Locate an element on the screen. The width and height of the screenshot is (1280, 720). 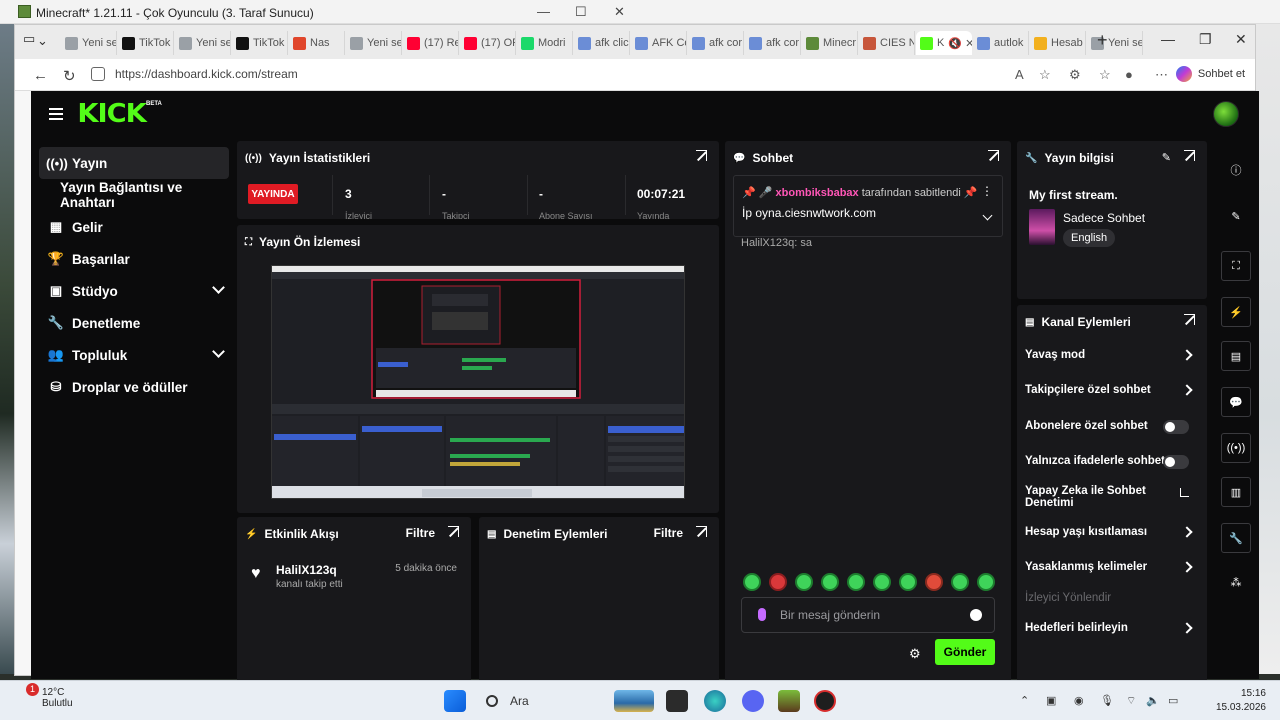
kick-logo: KICK is located at coordinates (111, 114).